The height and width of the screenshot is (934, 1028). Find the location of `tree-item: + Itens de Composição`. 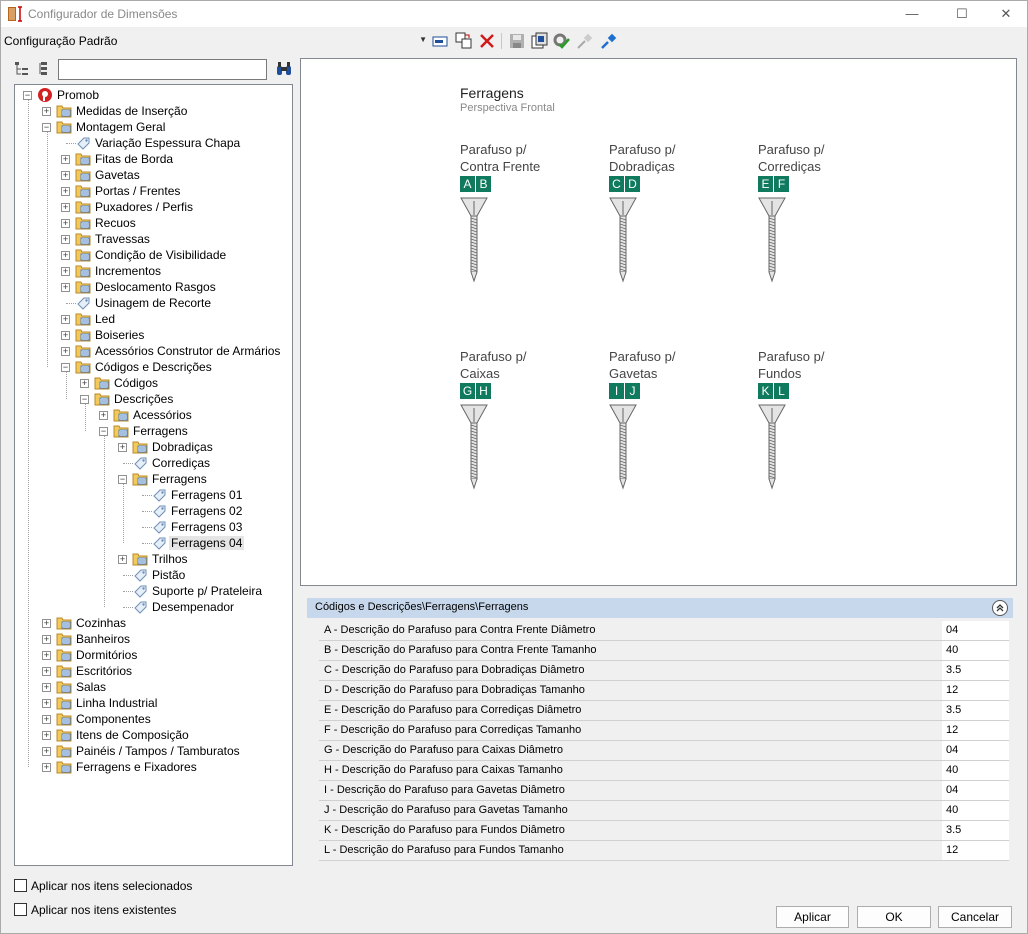

tree-item: + Itens de Composição is located at coordinates (153, 735).